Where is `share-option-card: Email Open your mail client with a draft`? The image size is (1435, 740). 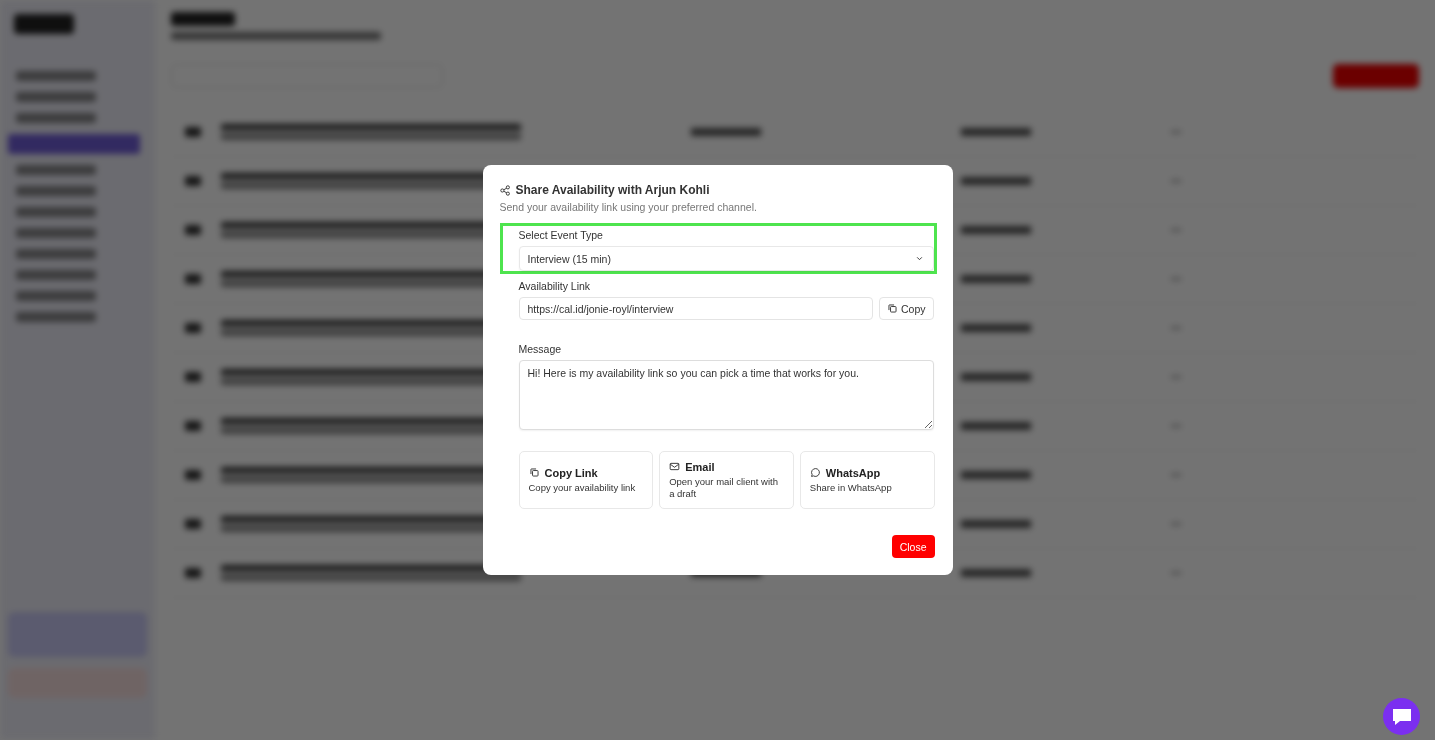 share-option-card: Email Open your mail client with a draft is located at coordinates (726, 480).